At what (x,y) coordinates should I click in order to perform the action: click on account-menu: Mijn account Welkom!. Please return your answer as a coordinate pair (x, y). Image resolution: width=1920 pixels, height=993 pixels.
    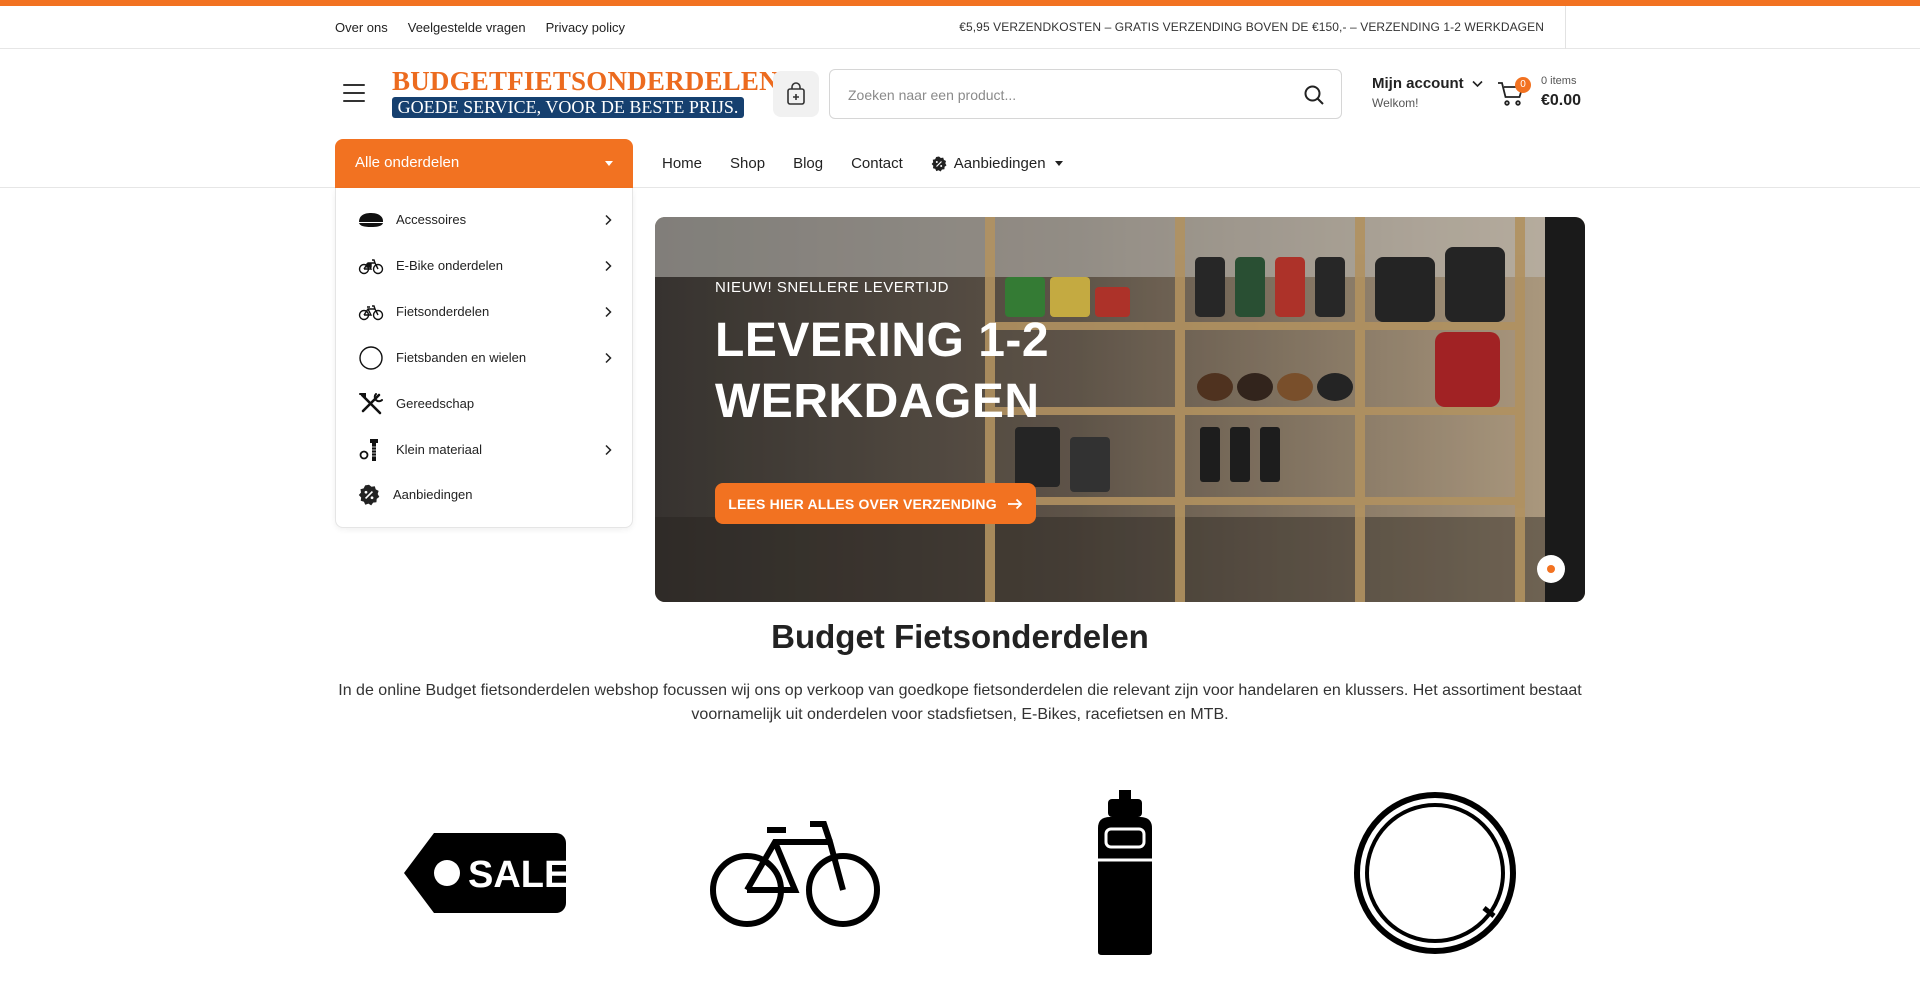
    Looking at the image, I should click on (1427, 92).